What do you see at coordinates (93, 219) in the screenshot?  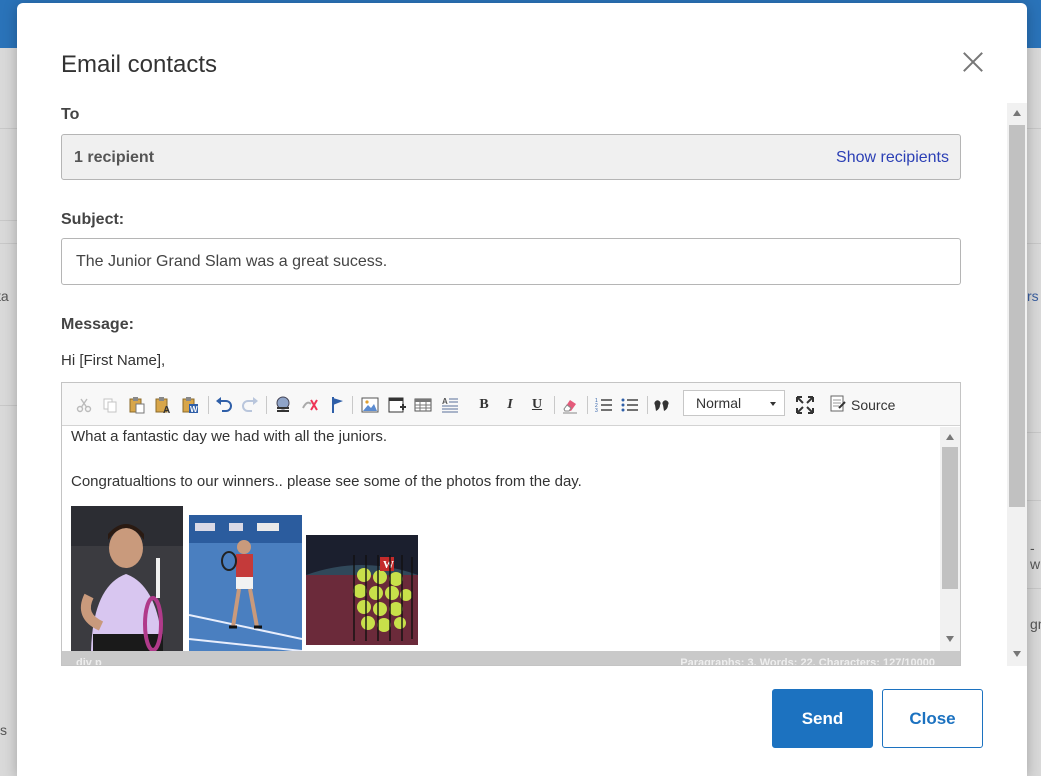 I see `subject-label: Subject:` at bounding box center [93, 219].